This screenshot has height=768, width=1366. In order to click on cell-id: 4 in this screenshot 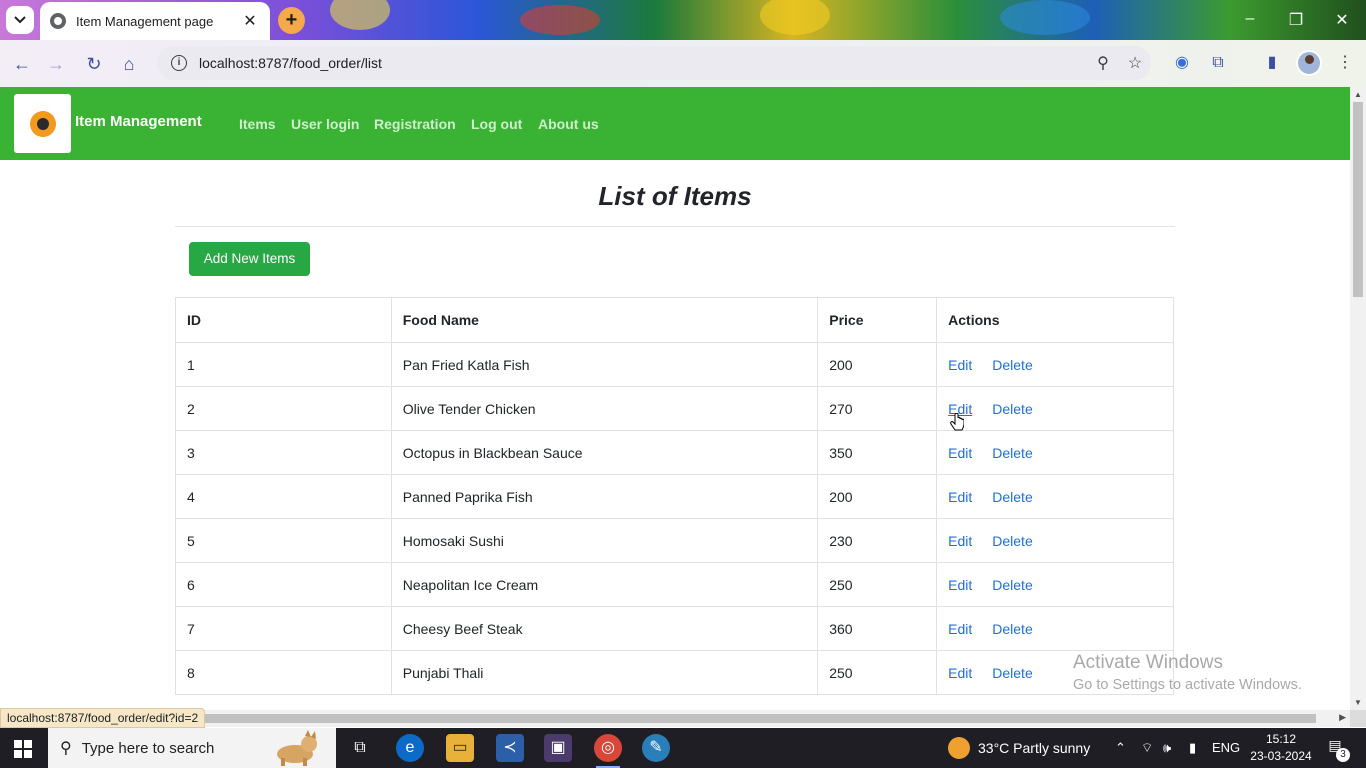, I will do `click(283, 496)`.